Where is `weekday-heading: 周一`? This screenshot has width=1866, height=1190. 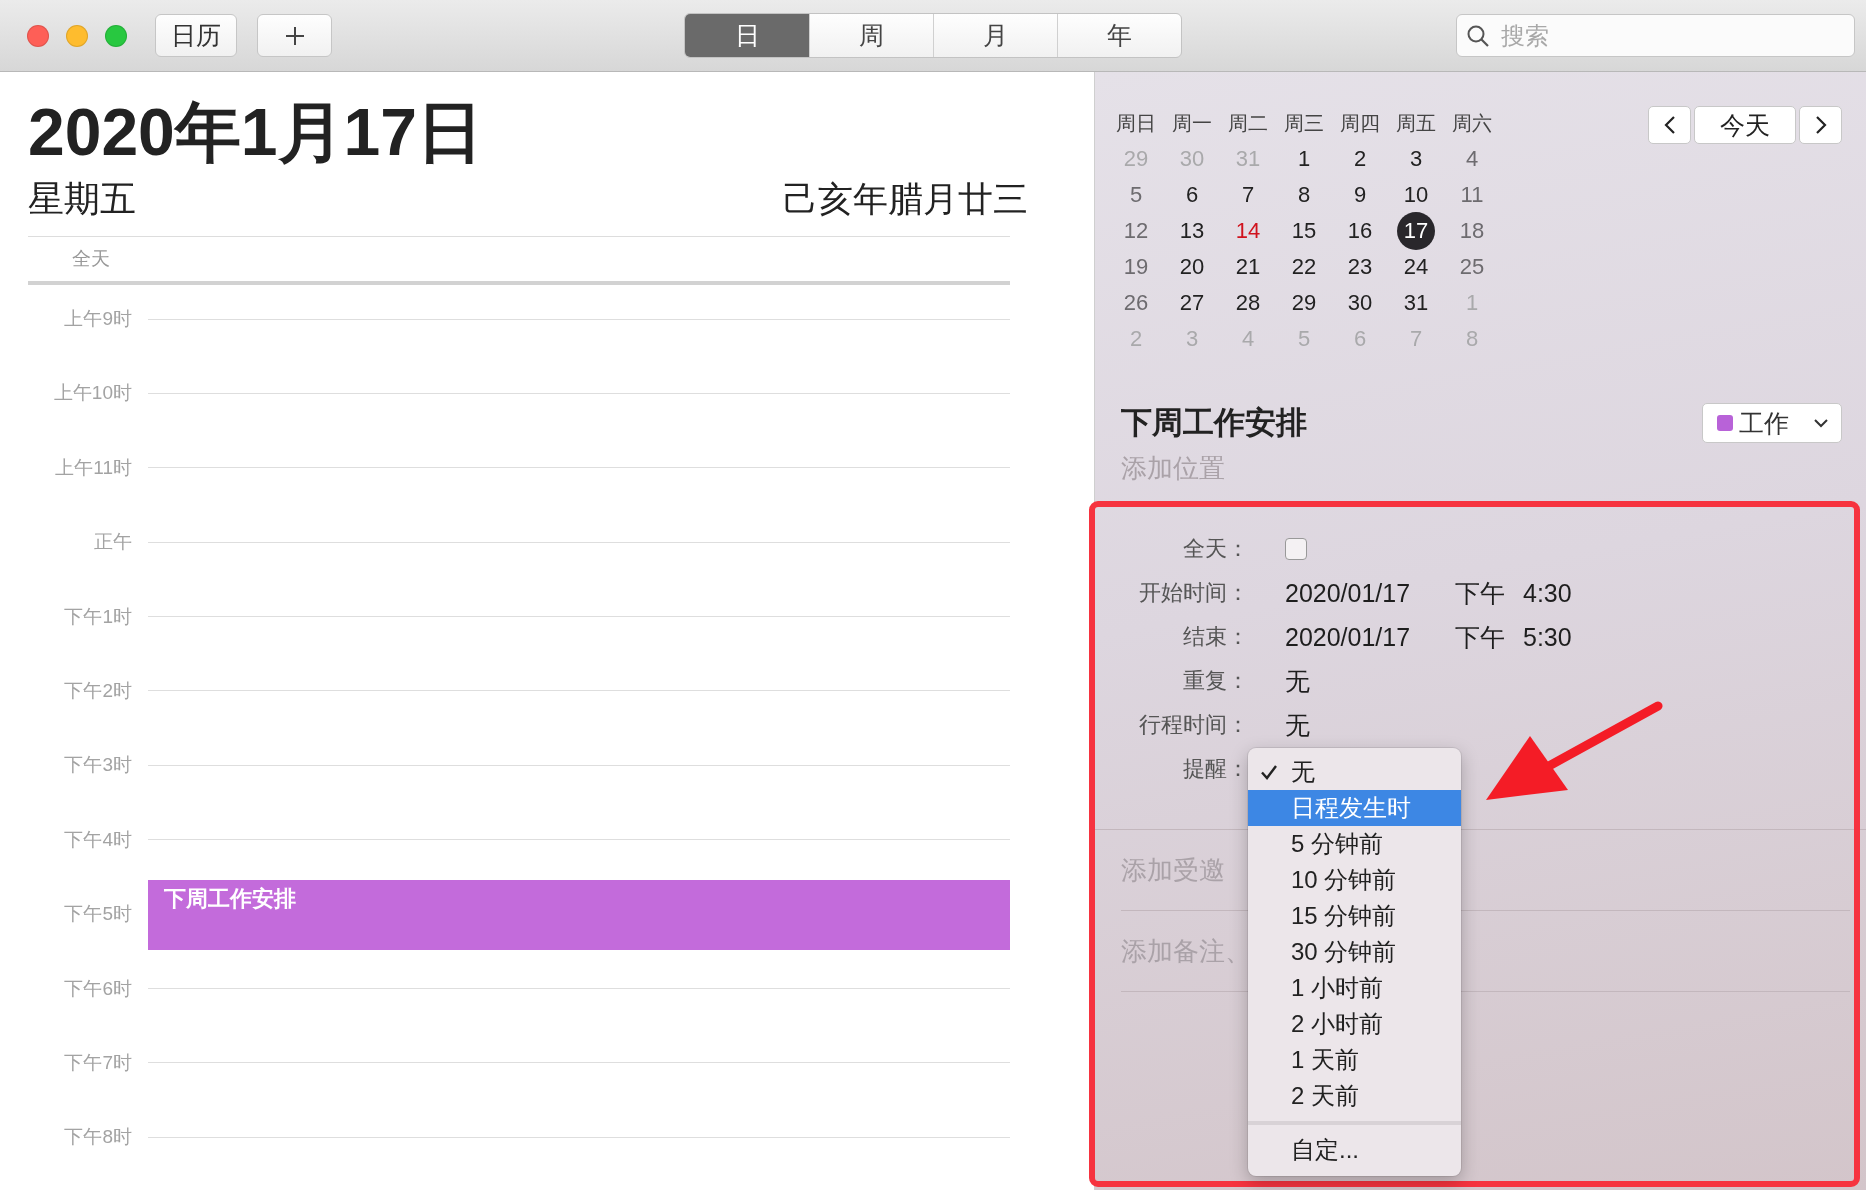 weekday-heading: 周一 is located at coordinates (1192, 123).